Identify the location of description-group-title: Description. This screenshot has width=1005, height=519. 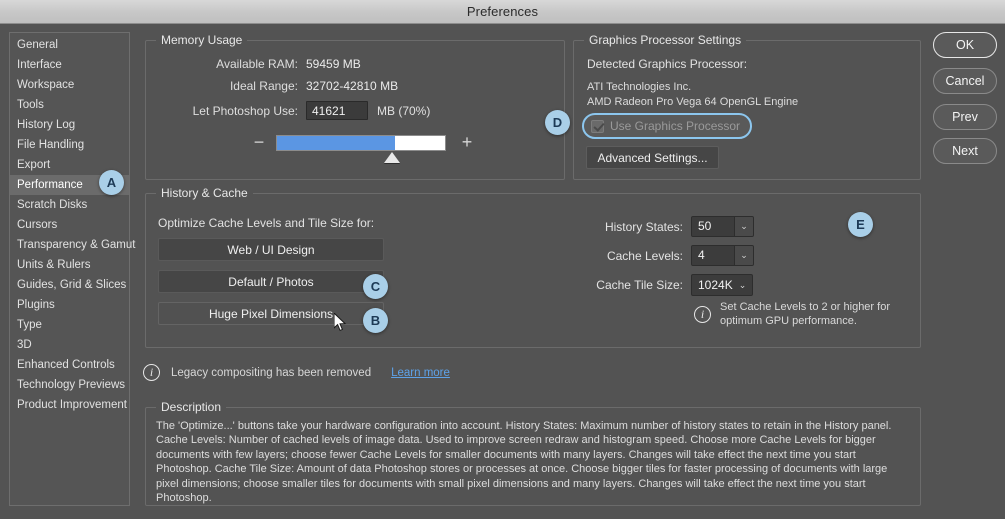
(191, 407).